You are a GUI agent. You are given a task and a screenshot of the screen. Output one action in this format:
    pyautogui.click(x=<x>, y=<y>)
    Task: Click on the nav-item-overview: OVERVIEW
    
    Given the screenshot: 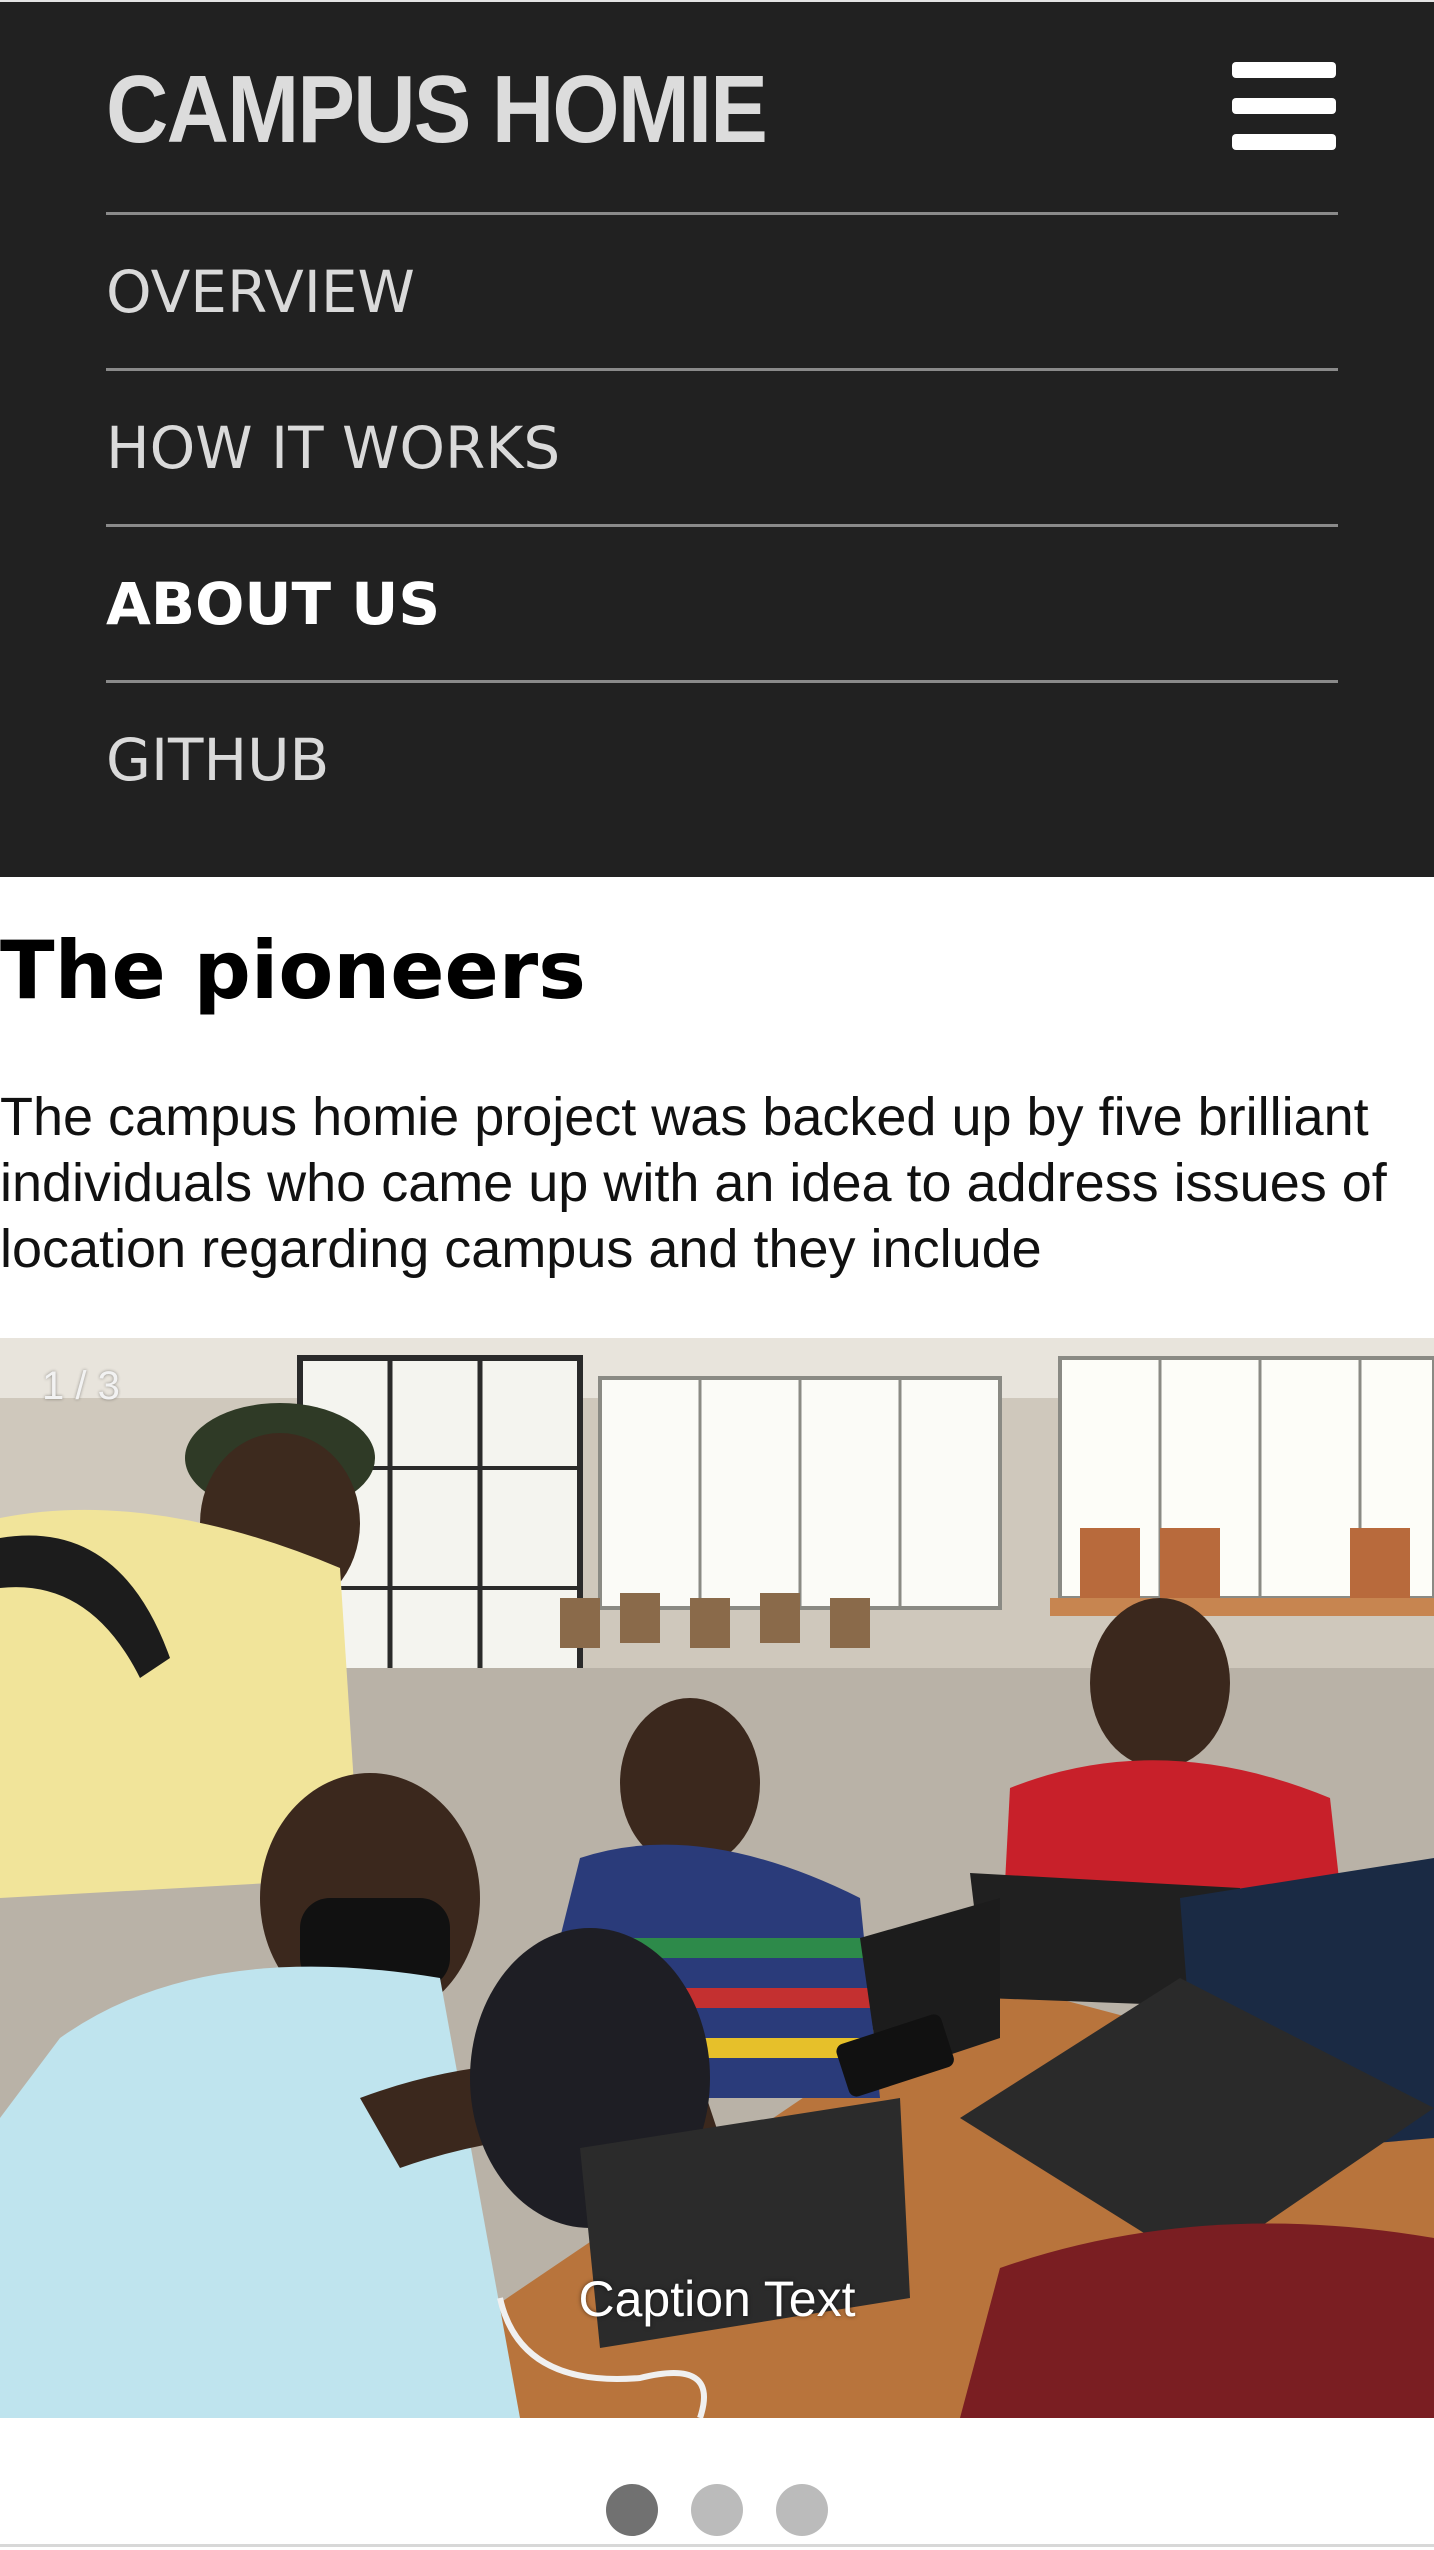 What is the action you would take?
    pyautogui.click(x=722, y=290)
    